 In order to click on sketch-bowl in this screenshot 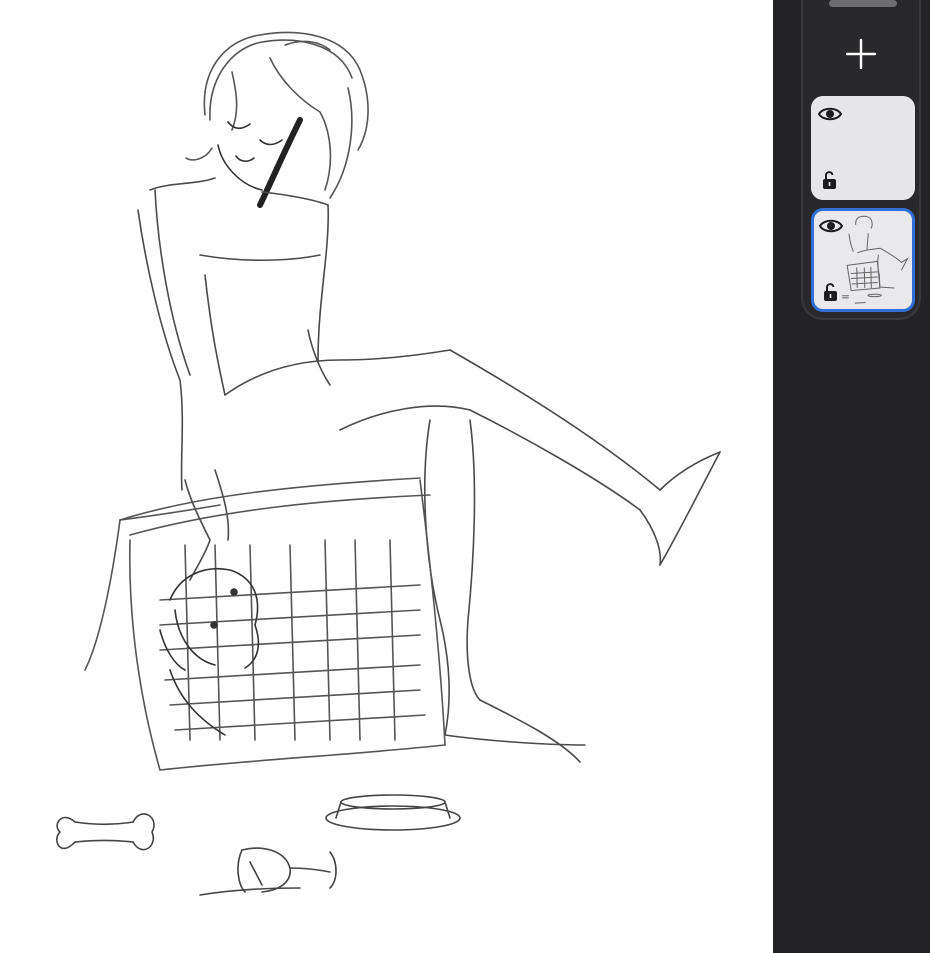, I will do `click(393, 812)`.